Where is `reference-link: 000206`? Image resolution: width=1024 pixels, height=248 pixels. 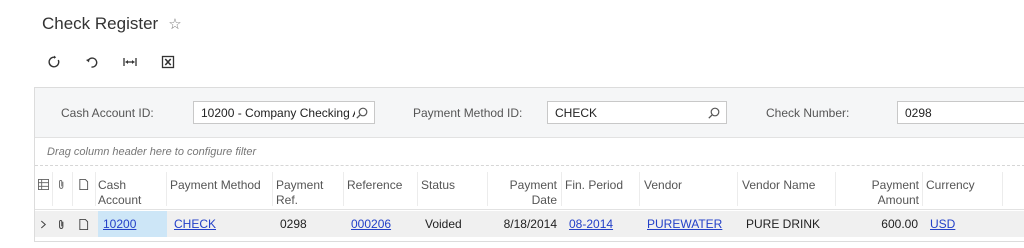 reference-link: 000206 is located at coordinates (371, 224).